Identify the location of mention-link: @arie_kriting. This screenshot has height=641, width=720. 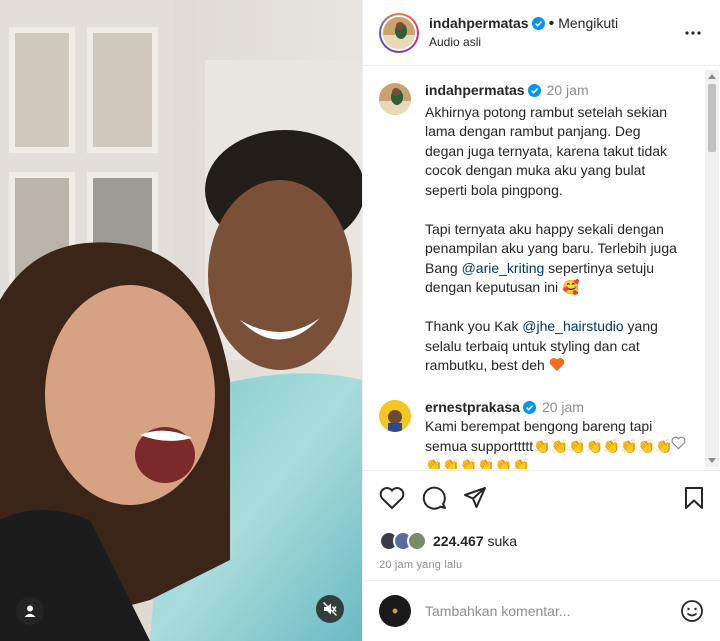
(503, 268).